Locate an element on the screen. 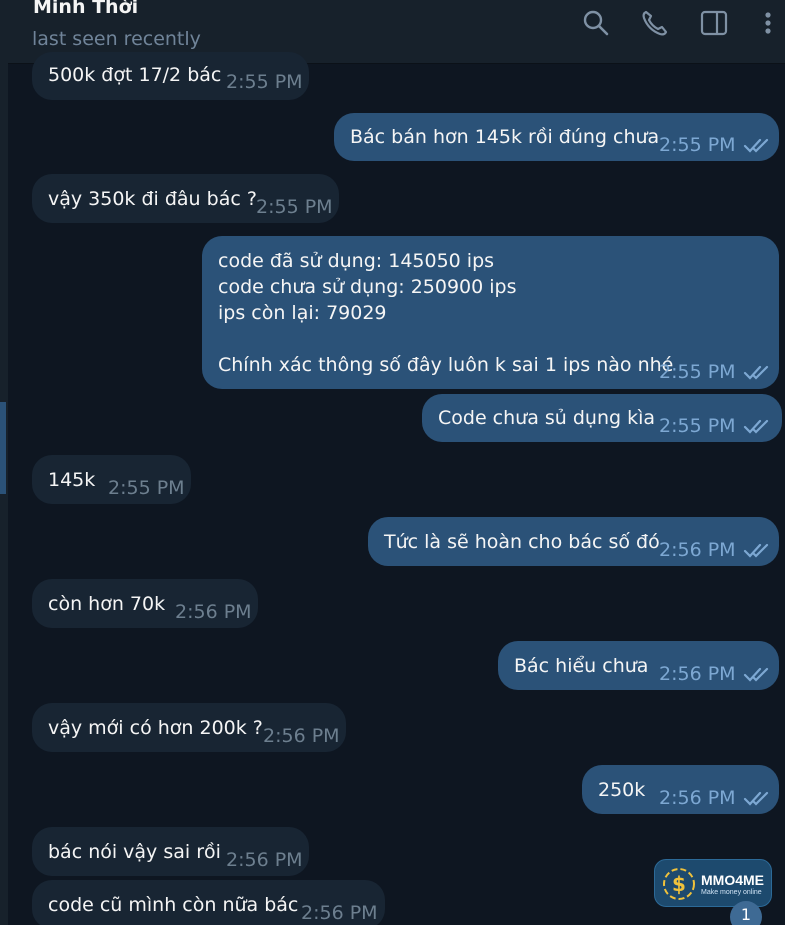 This screenshot has width=785, height=925. message-text: 500k đợt 17/2 bác is located at coordinates (135, 75).